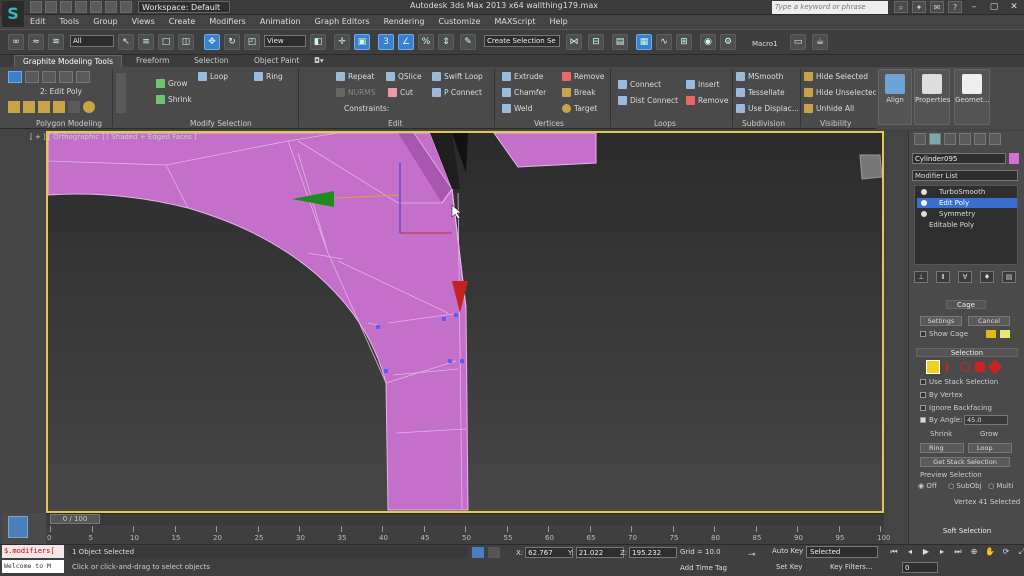  What do you see at coordinates (66, 7) in the screenshot?
I see `save-icon` at bounding box center [66, 7].